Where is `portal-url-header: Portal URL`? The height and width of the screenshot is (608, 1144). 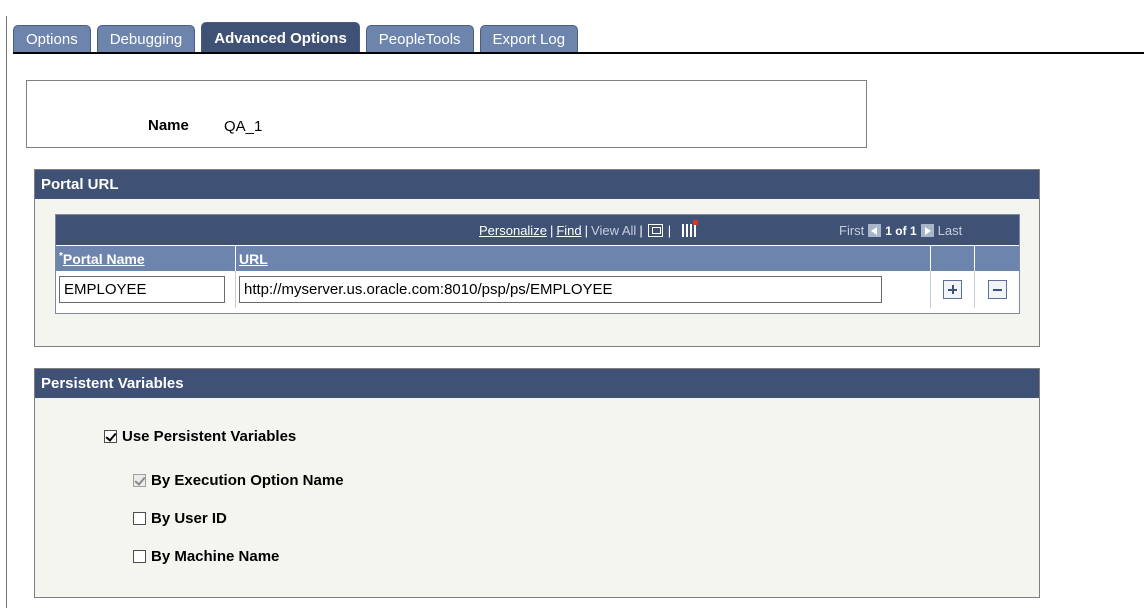
portal-url-header: Portal URL is located at coordinates (537, 184).